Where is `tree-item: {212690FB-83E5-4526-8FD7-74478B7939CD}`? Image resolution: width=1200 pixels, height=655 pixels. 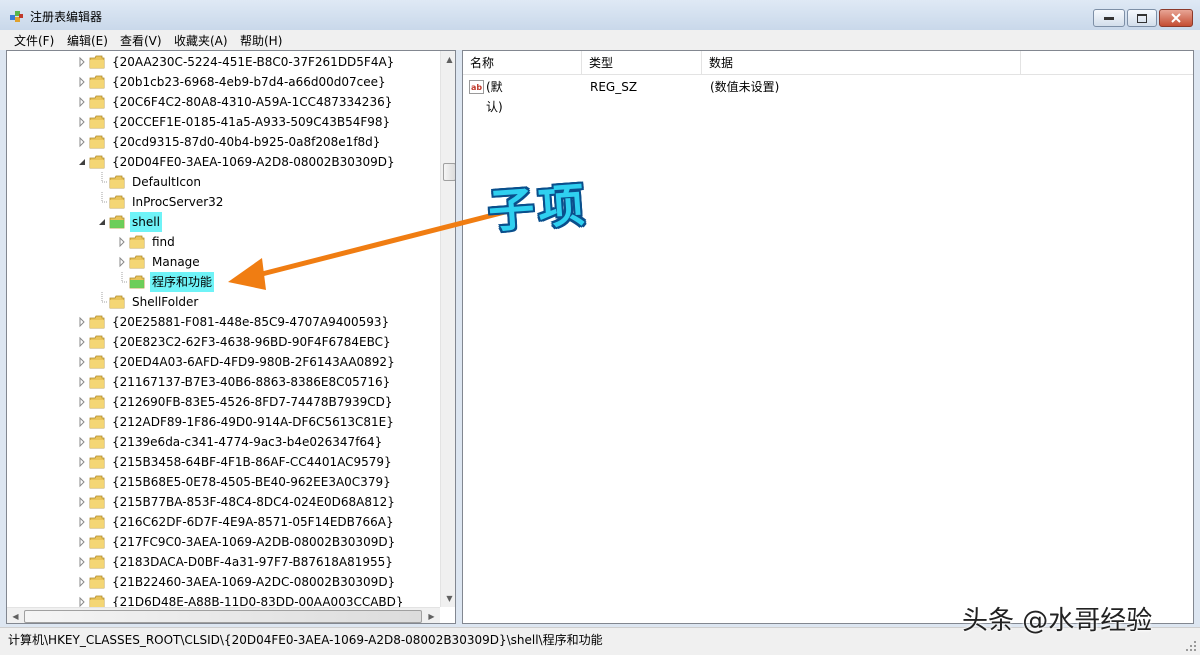 tree-item: {212690FB-83E5-4526-8FD7-74478B7939CD} is located at coordinates (247, 402).